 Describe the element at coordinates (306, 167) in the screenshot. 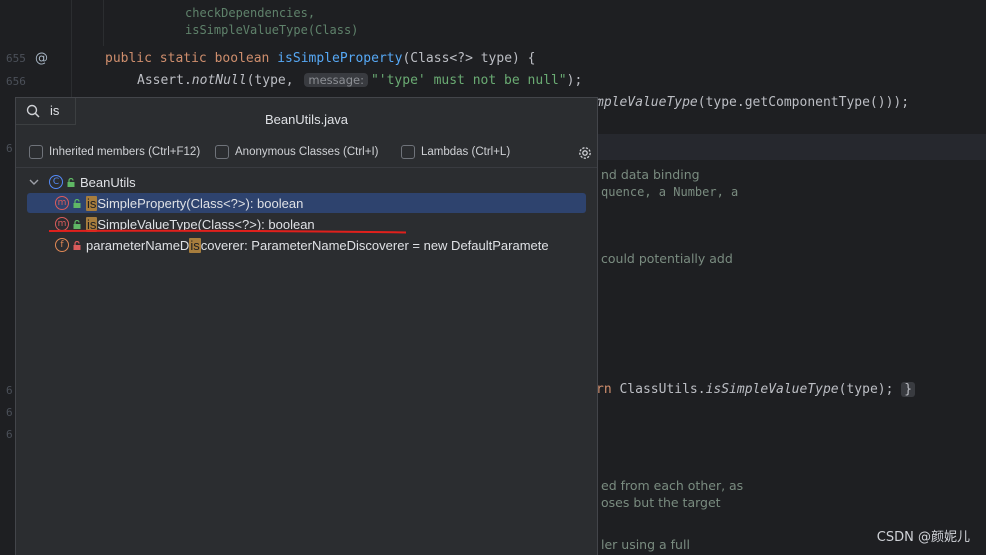

I see `divider` at that location.